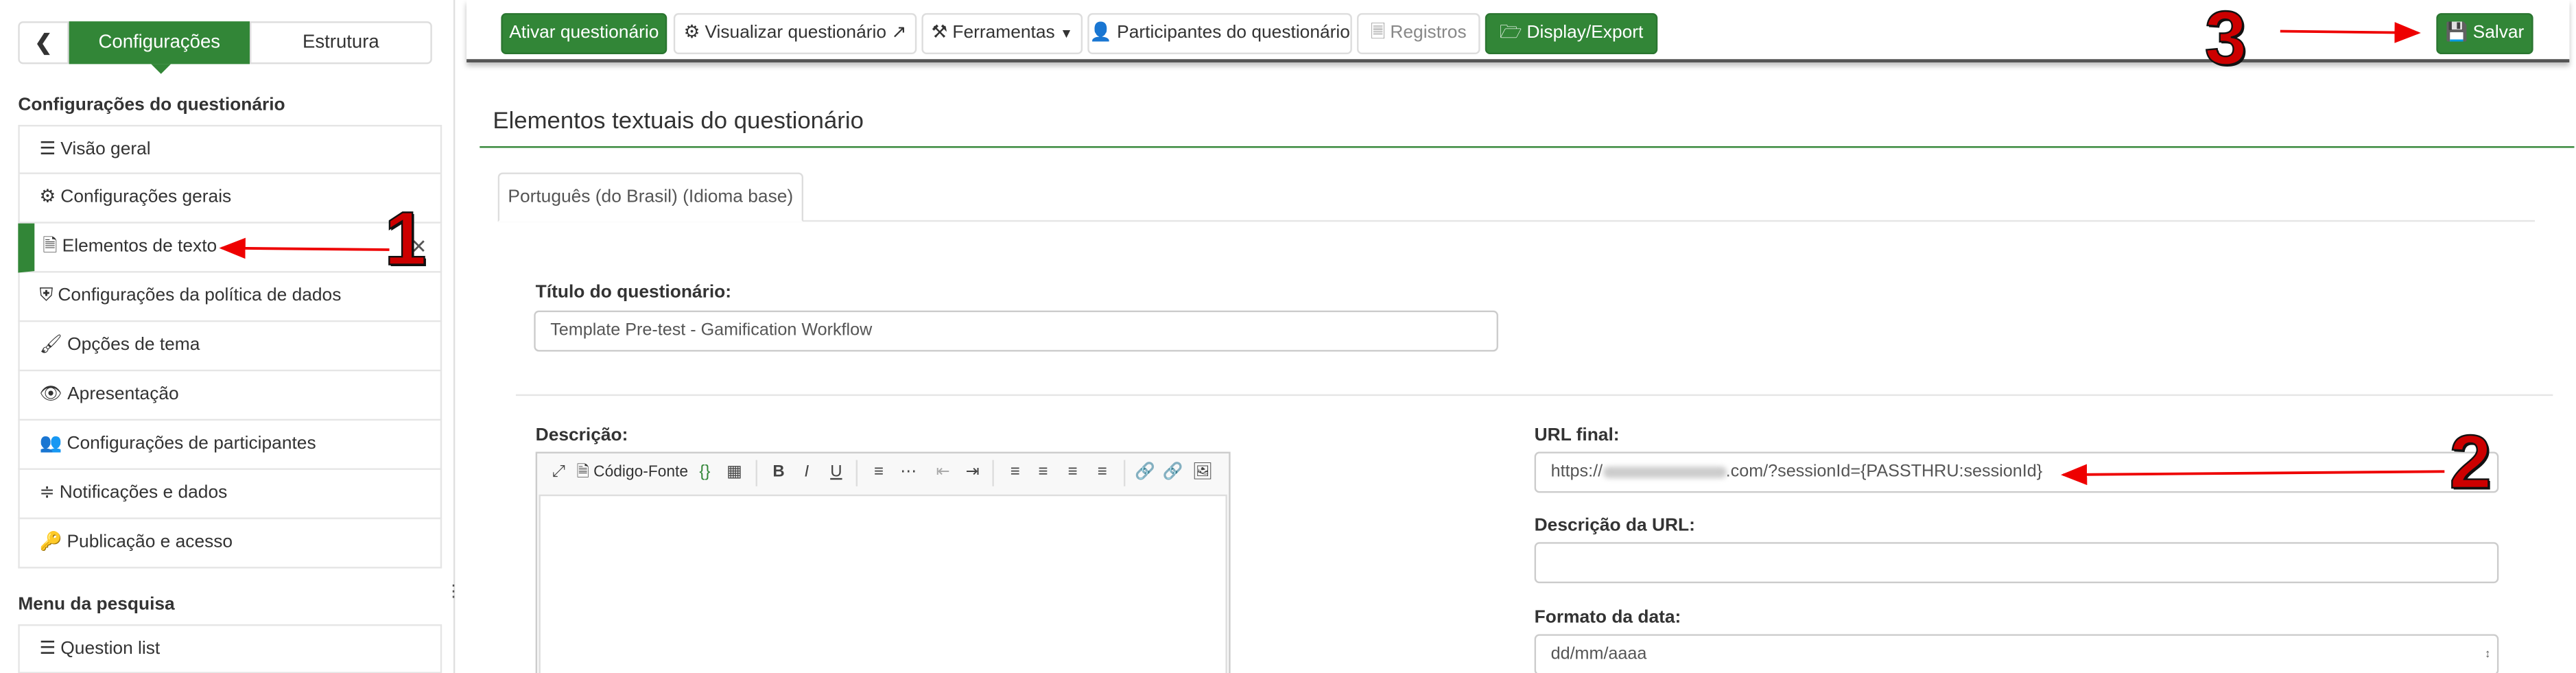 The width and height of the screenshot is (2576, 673). Describe the element at coordinates (405, 238) in the screenshot. I see `annotation-number-1: 1` at that location.